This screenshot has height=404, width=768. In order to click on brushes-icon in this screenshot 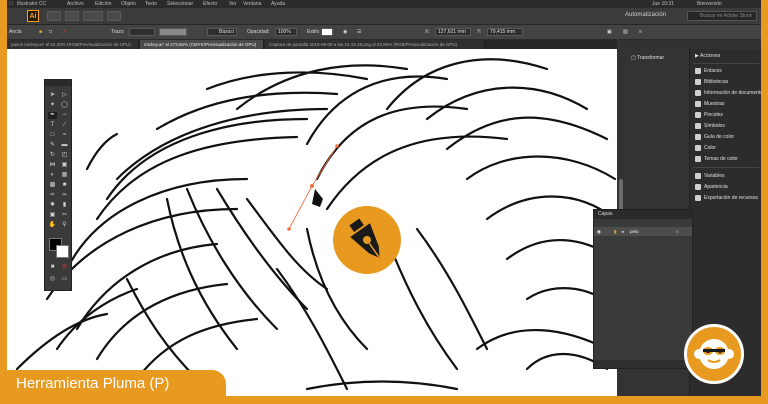, I will do `click(698, 115)`.